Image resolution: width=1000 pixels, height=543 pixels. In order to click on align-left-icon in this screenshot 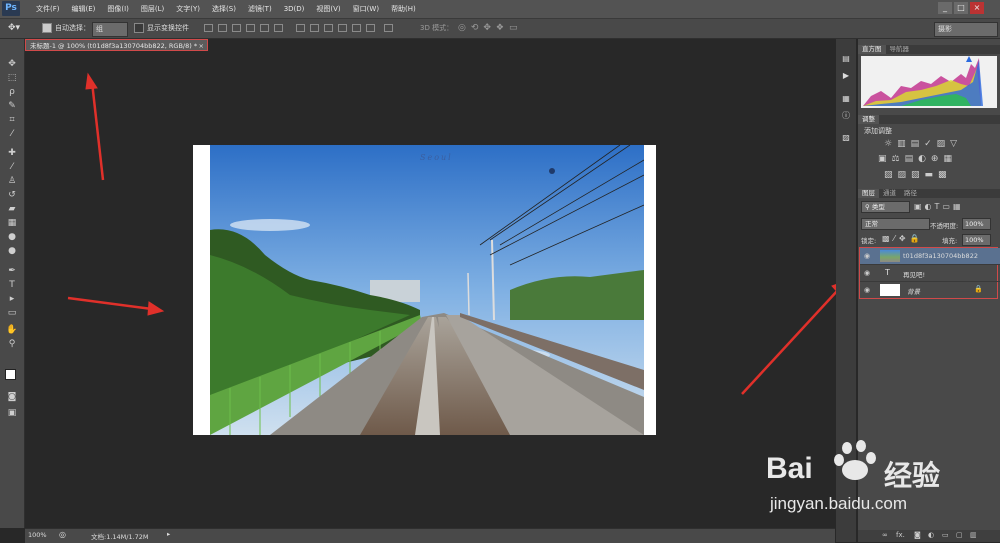, I will do `click(250, 28)`.